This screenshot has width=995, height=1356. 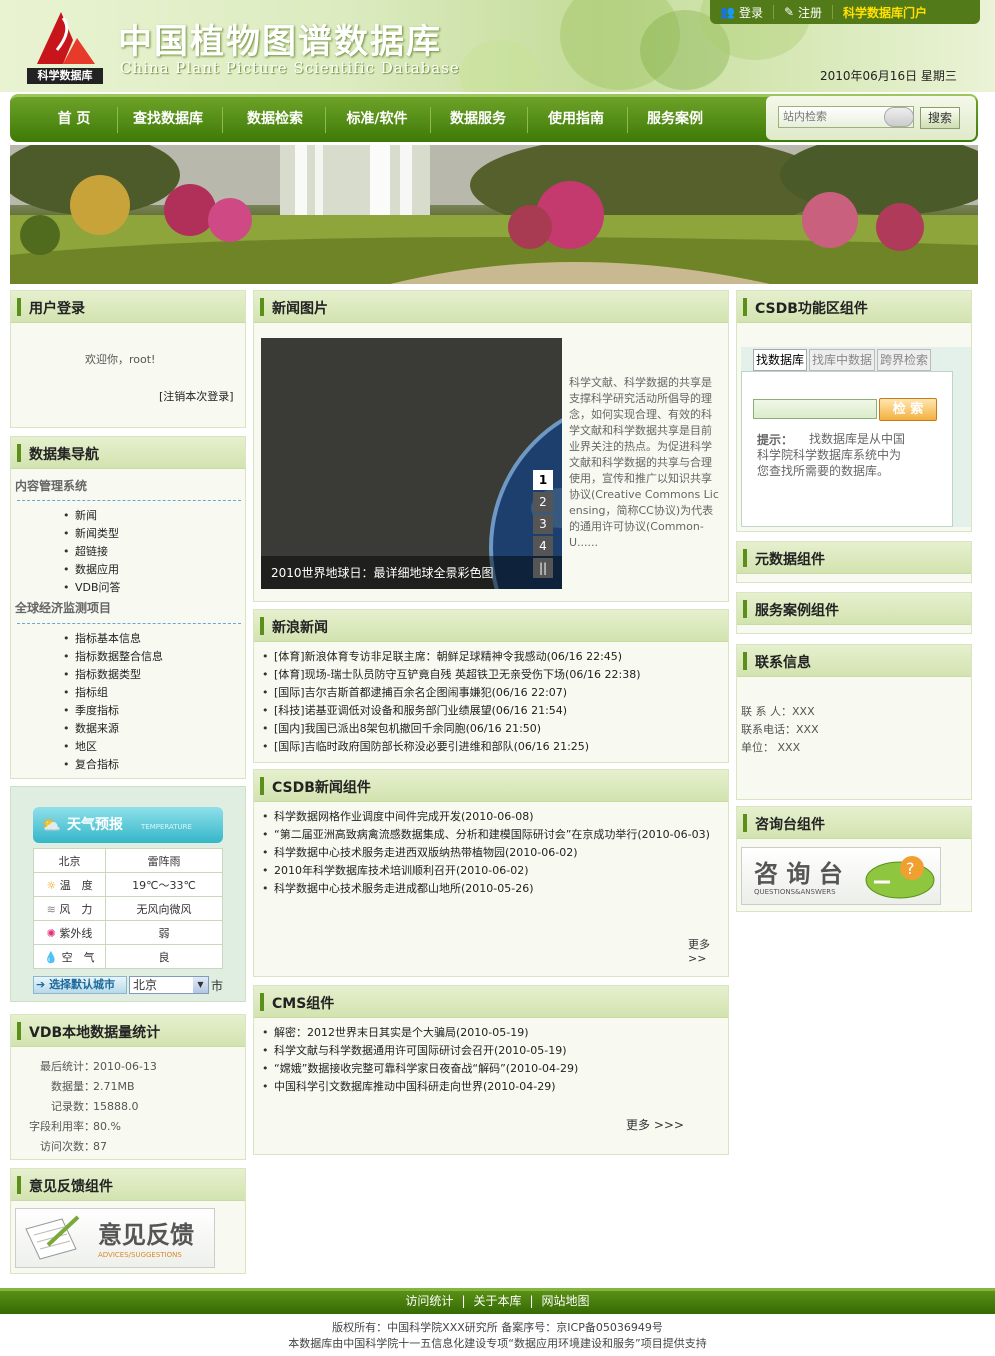 I want to click on feedback-panel: 意见反馈组件 意见反馈 ADVICES/SUGGESTIONS, so click(x=128, y=1221).